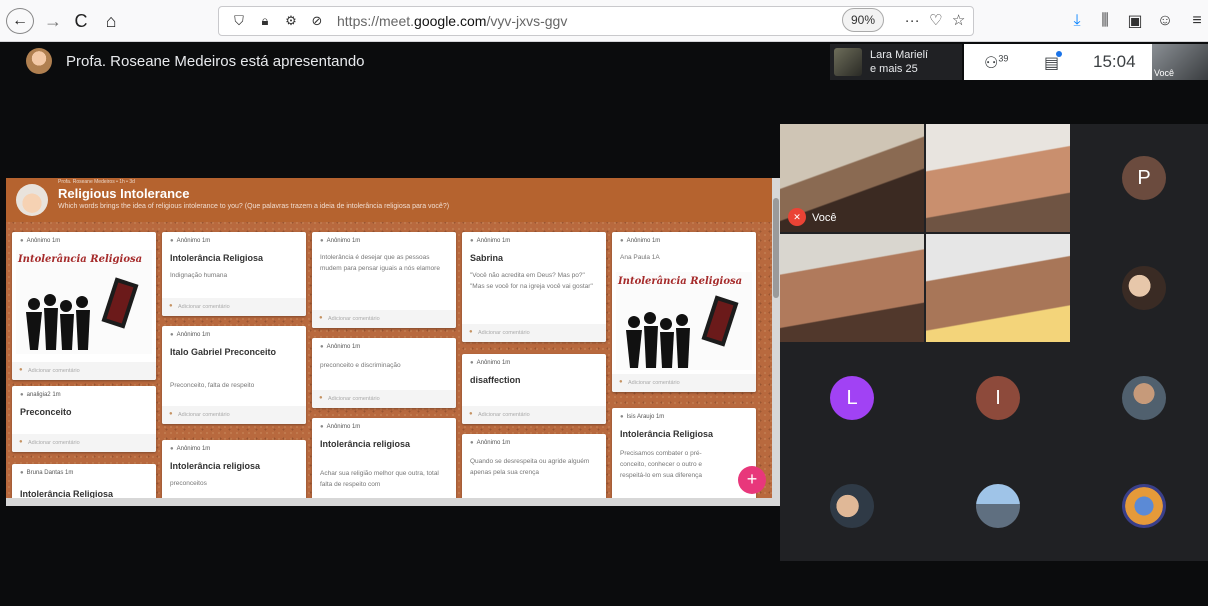 This screenshot has width=1208, height=606. What do you see at coordinates (863, 20) in the screenshot?
I see `zoom-level-button: 90%` at bounding box center [863, 20].